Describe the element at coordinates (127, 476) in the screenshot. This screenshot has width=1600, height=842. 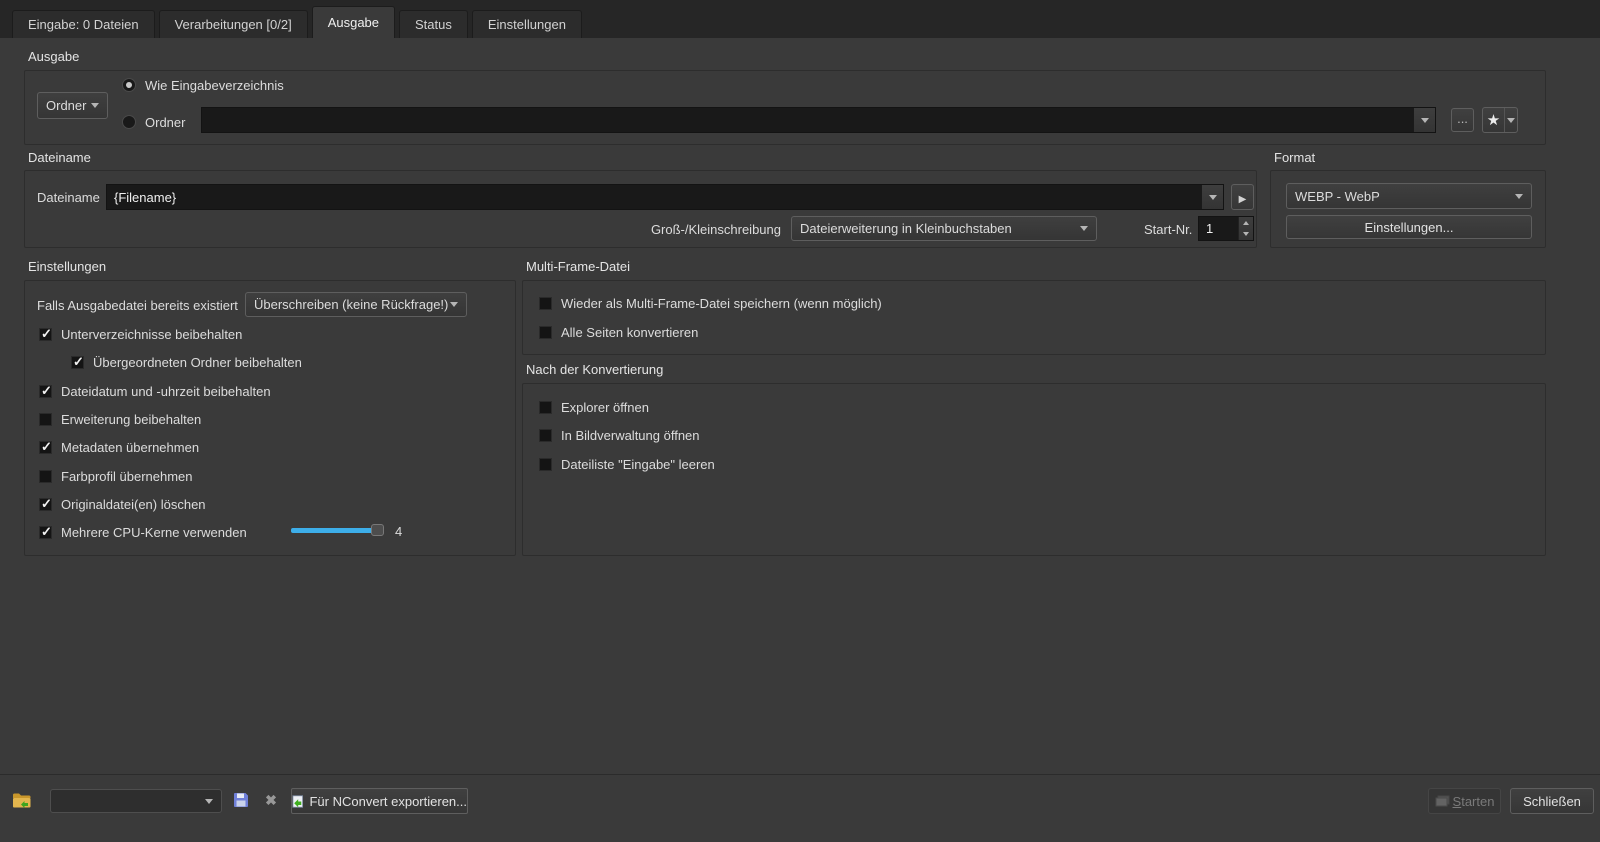
I see `checkbox-label: Farbprofil übernehmen` at that location.